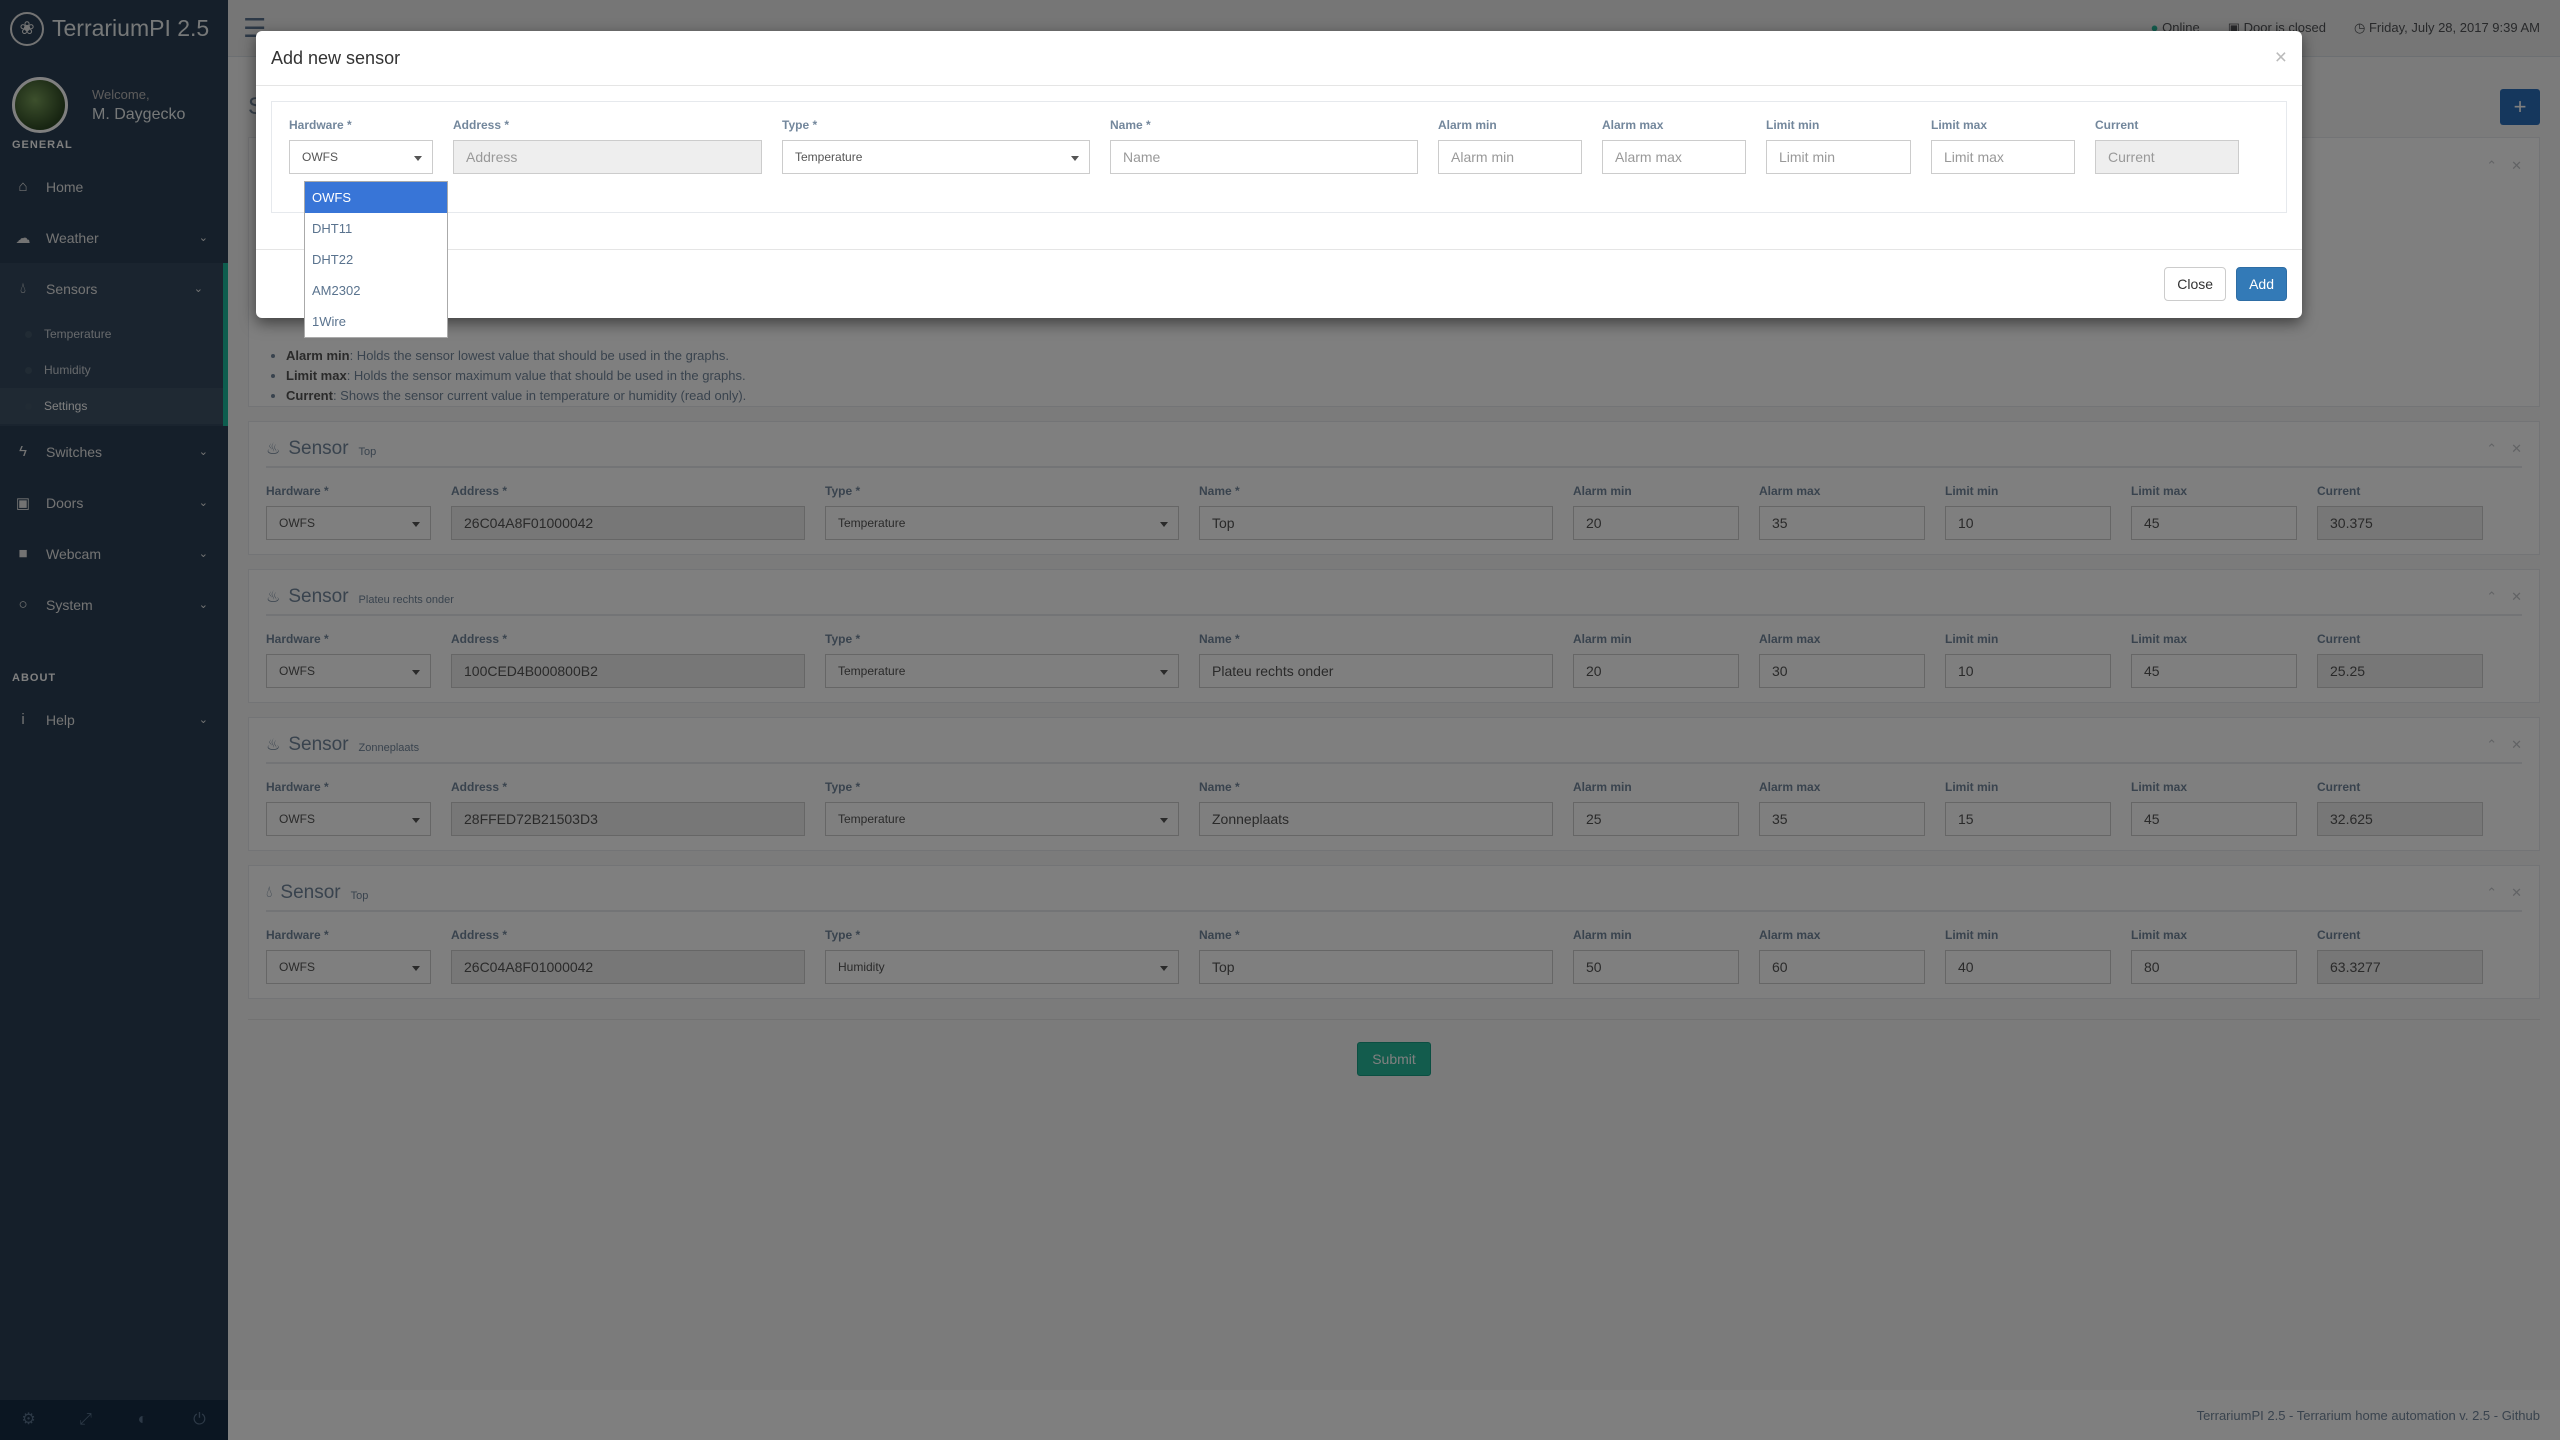  I want to click on address-field: Address, so click(607, 157).